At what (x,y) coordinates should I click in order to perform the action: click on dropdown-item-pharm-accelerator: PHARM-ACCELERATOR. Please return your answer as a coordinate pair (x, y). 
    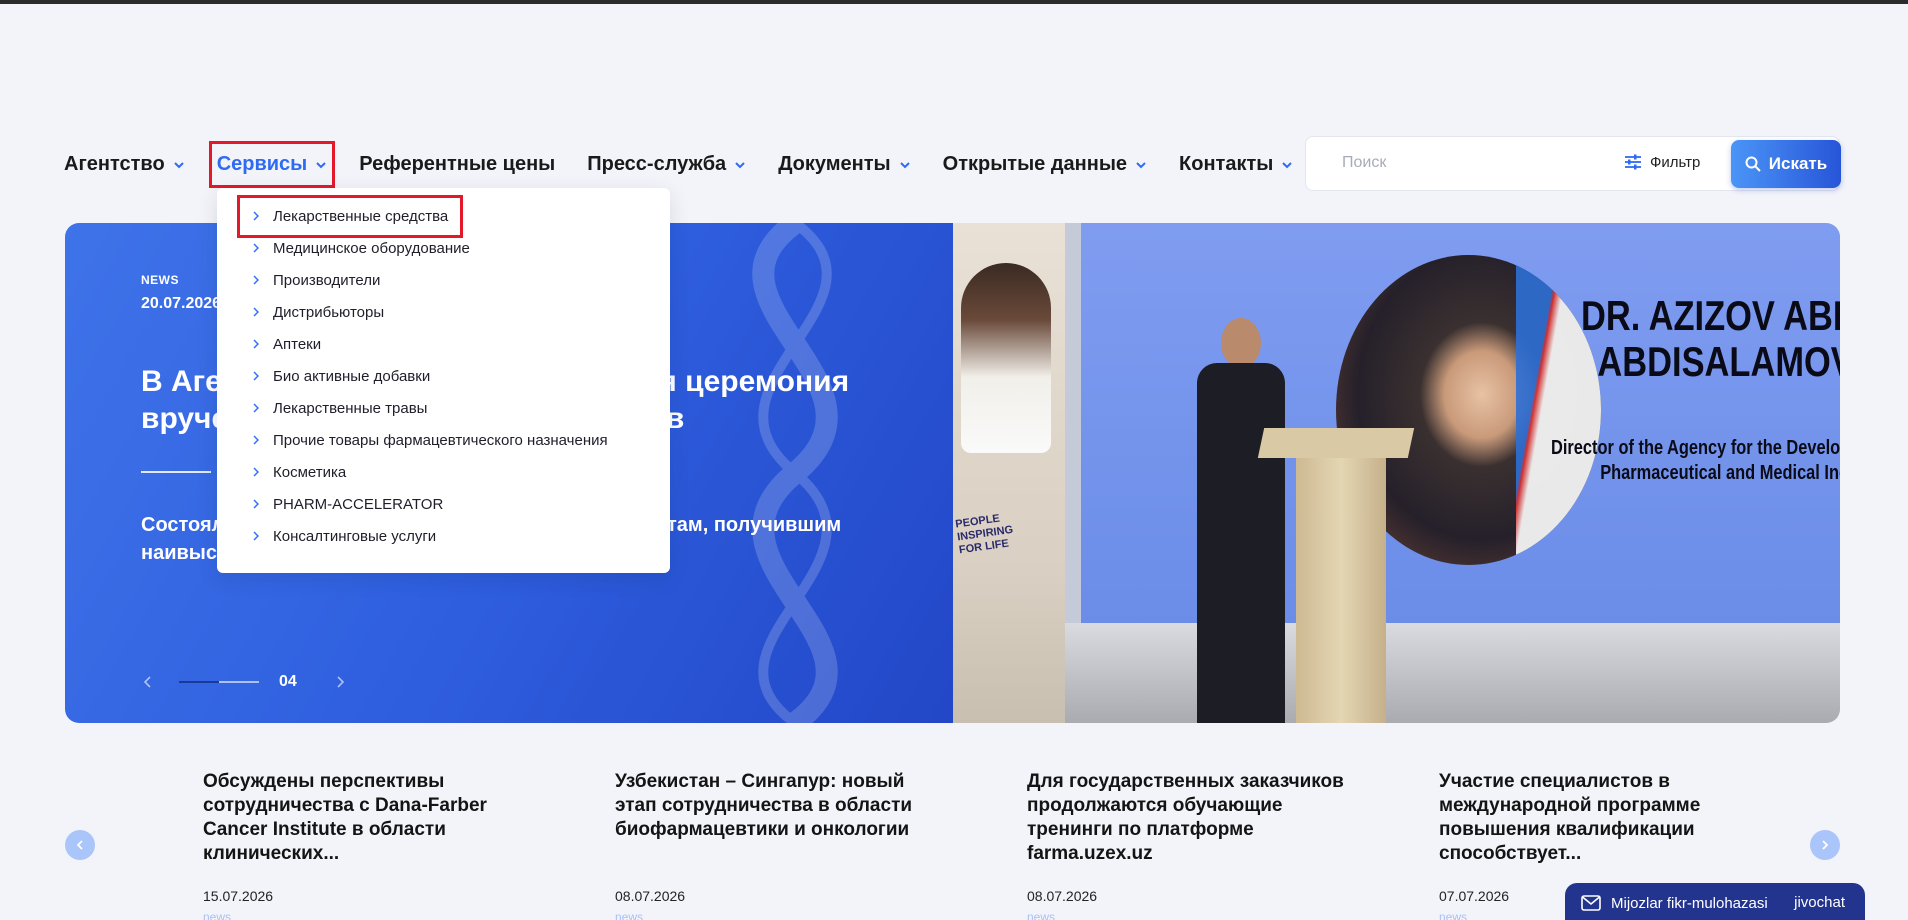
    Looking at the image, I should click on (443, 504).